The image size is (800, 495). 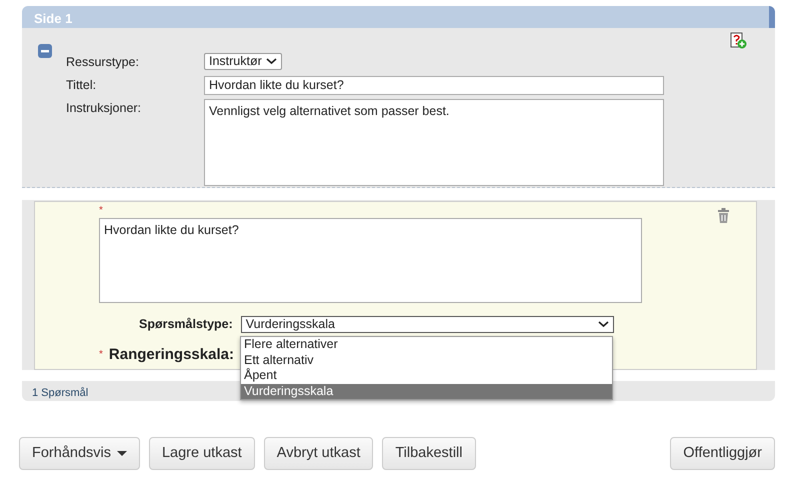 What do you see at coordinates (201, 453) in the screenshot?
I see `action-button: Lagre utkast` at bounding box center [201, 453].